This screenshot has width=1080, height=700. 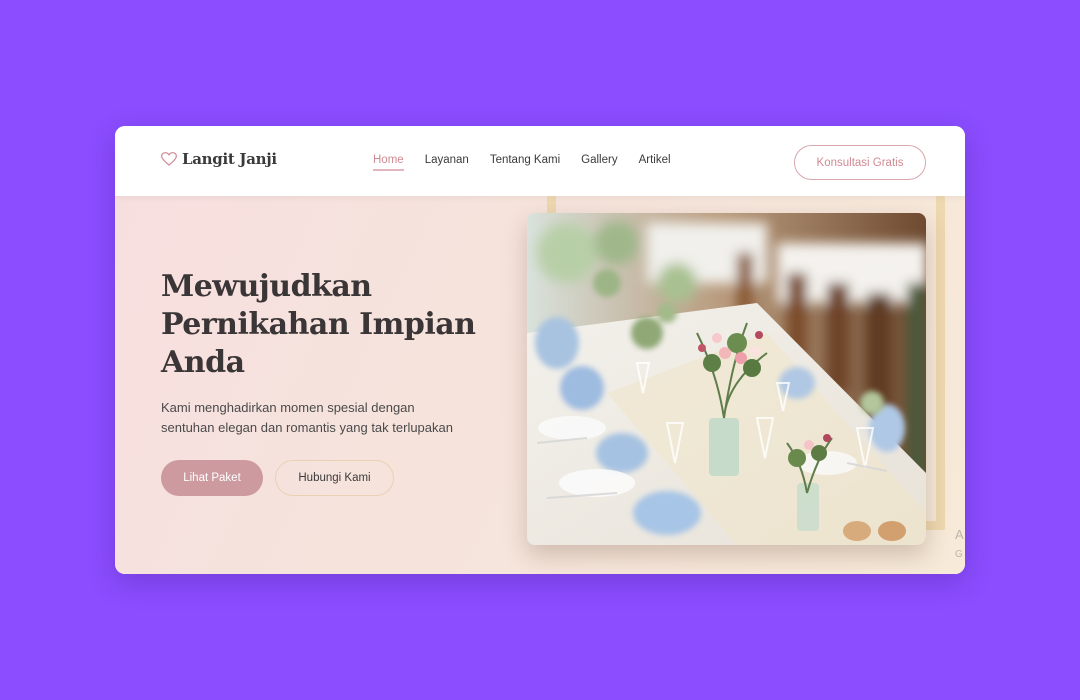 What do you see at coordinates (599, 162) in the screenshot?
I see `nav-link-gallery: Gallery` at bounding box center [599, 162].